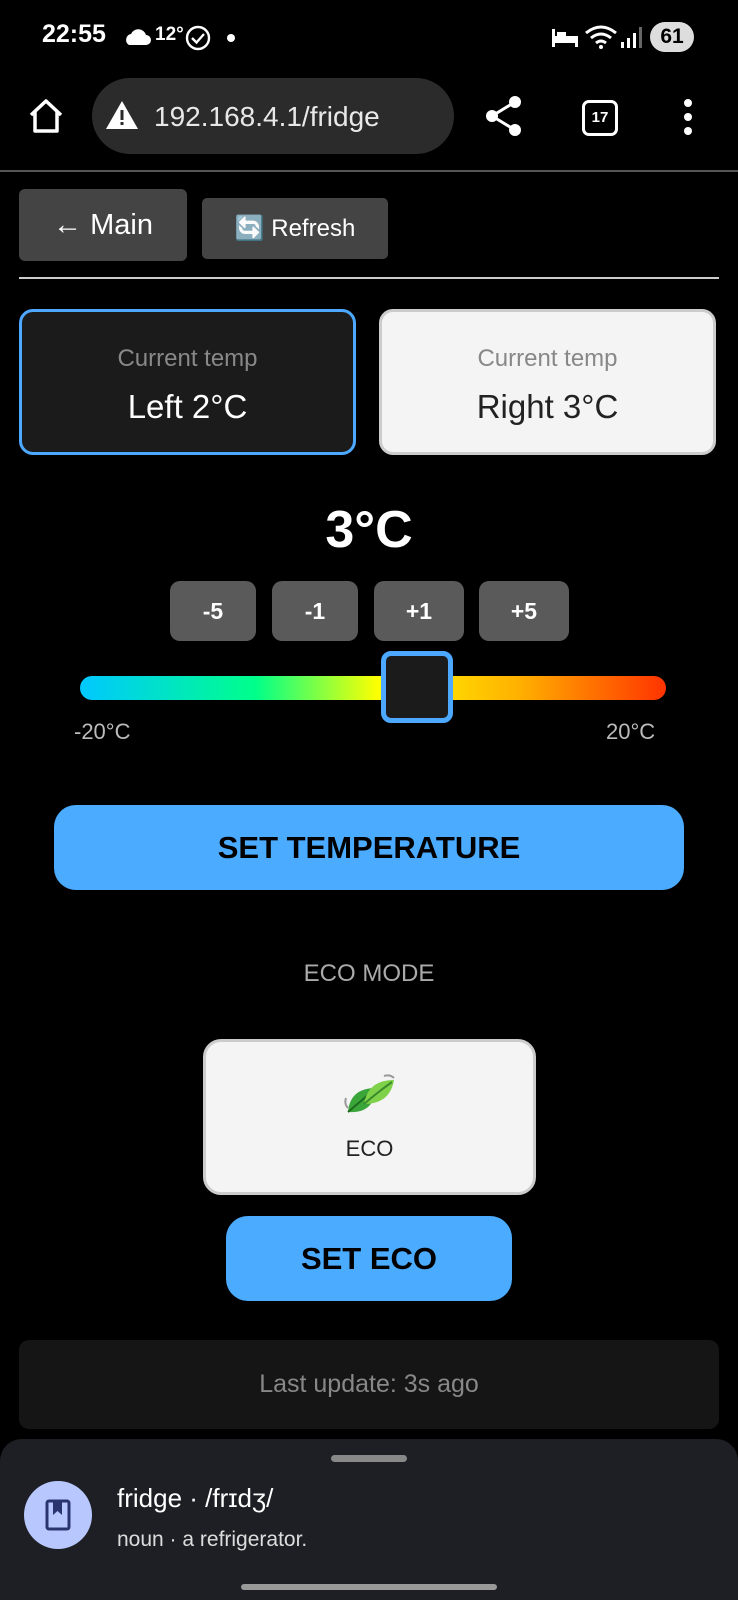 This screenshot has width=738, height=1600. What do you see at coordinates (369, 278) in the screenshot?
I see `divider` at bounding box center [369, 278].